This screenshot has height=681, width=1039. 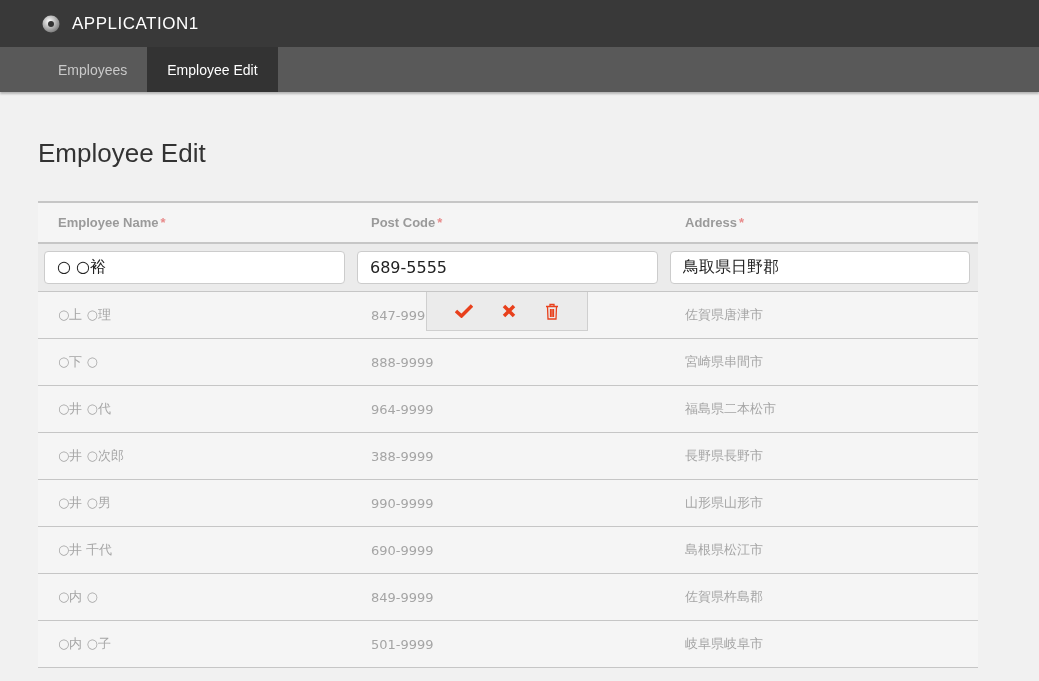 I want to click on post-code-input: 689-5555, so click(x=507, y=267).